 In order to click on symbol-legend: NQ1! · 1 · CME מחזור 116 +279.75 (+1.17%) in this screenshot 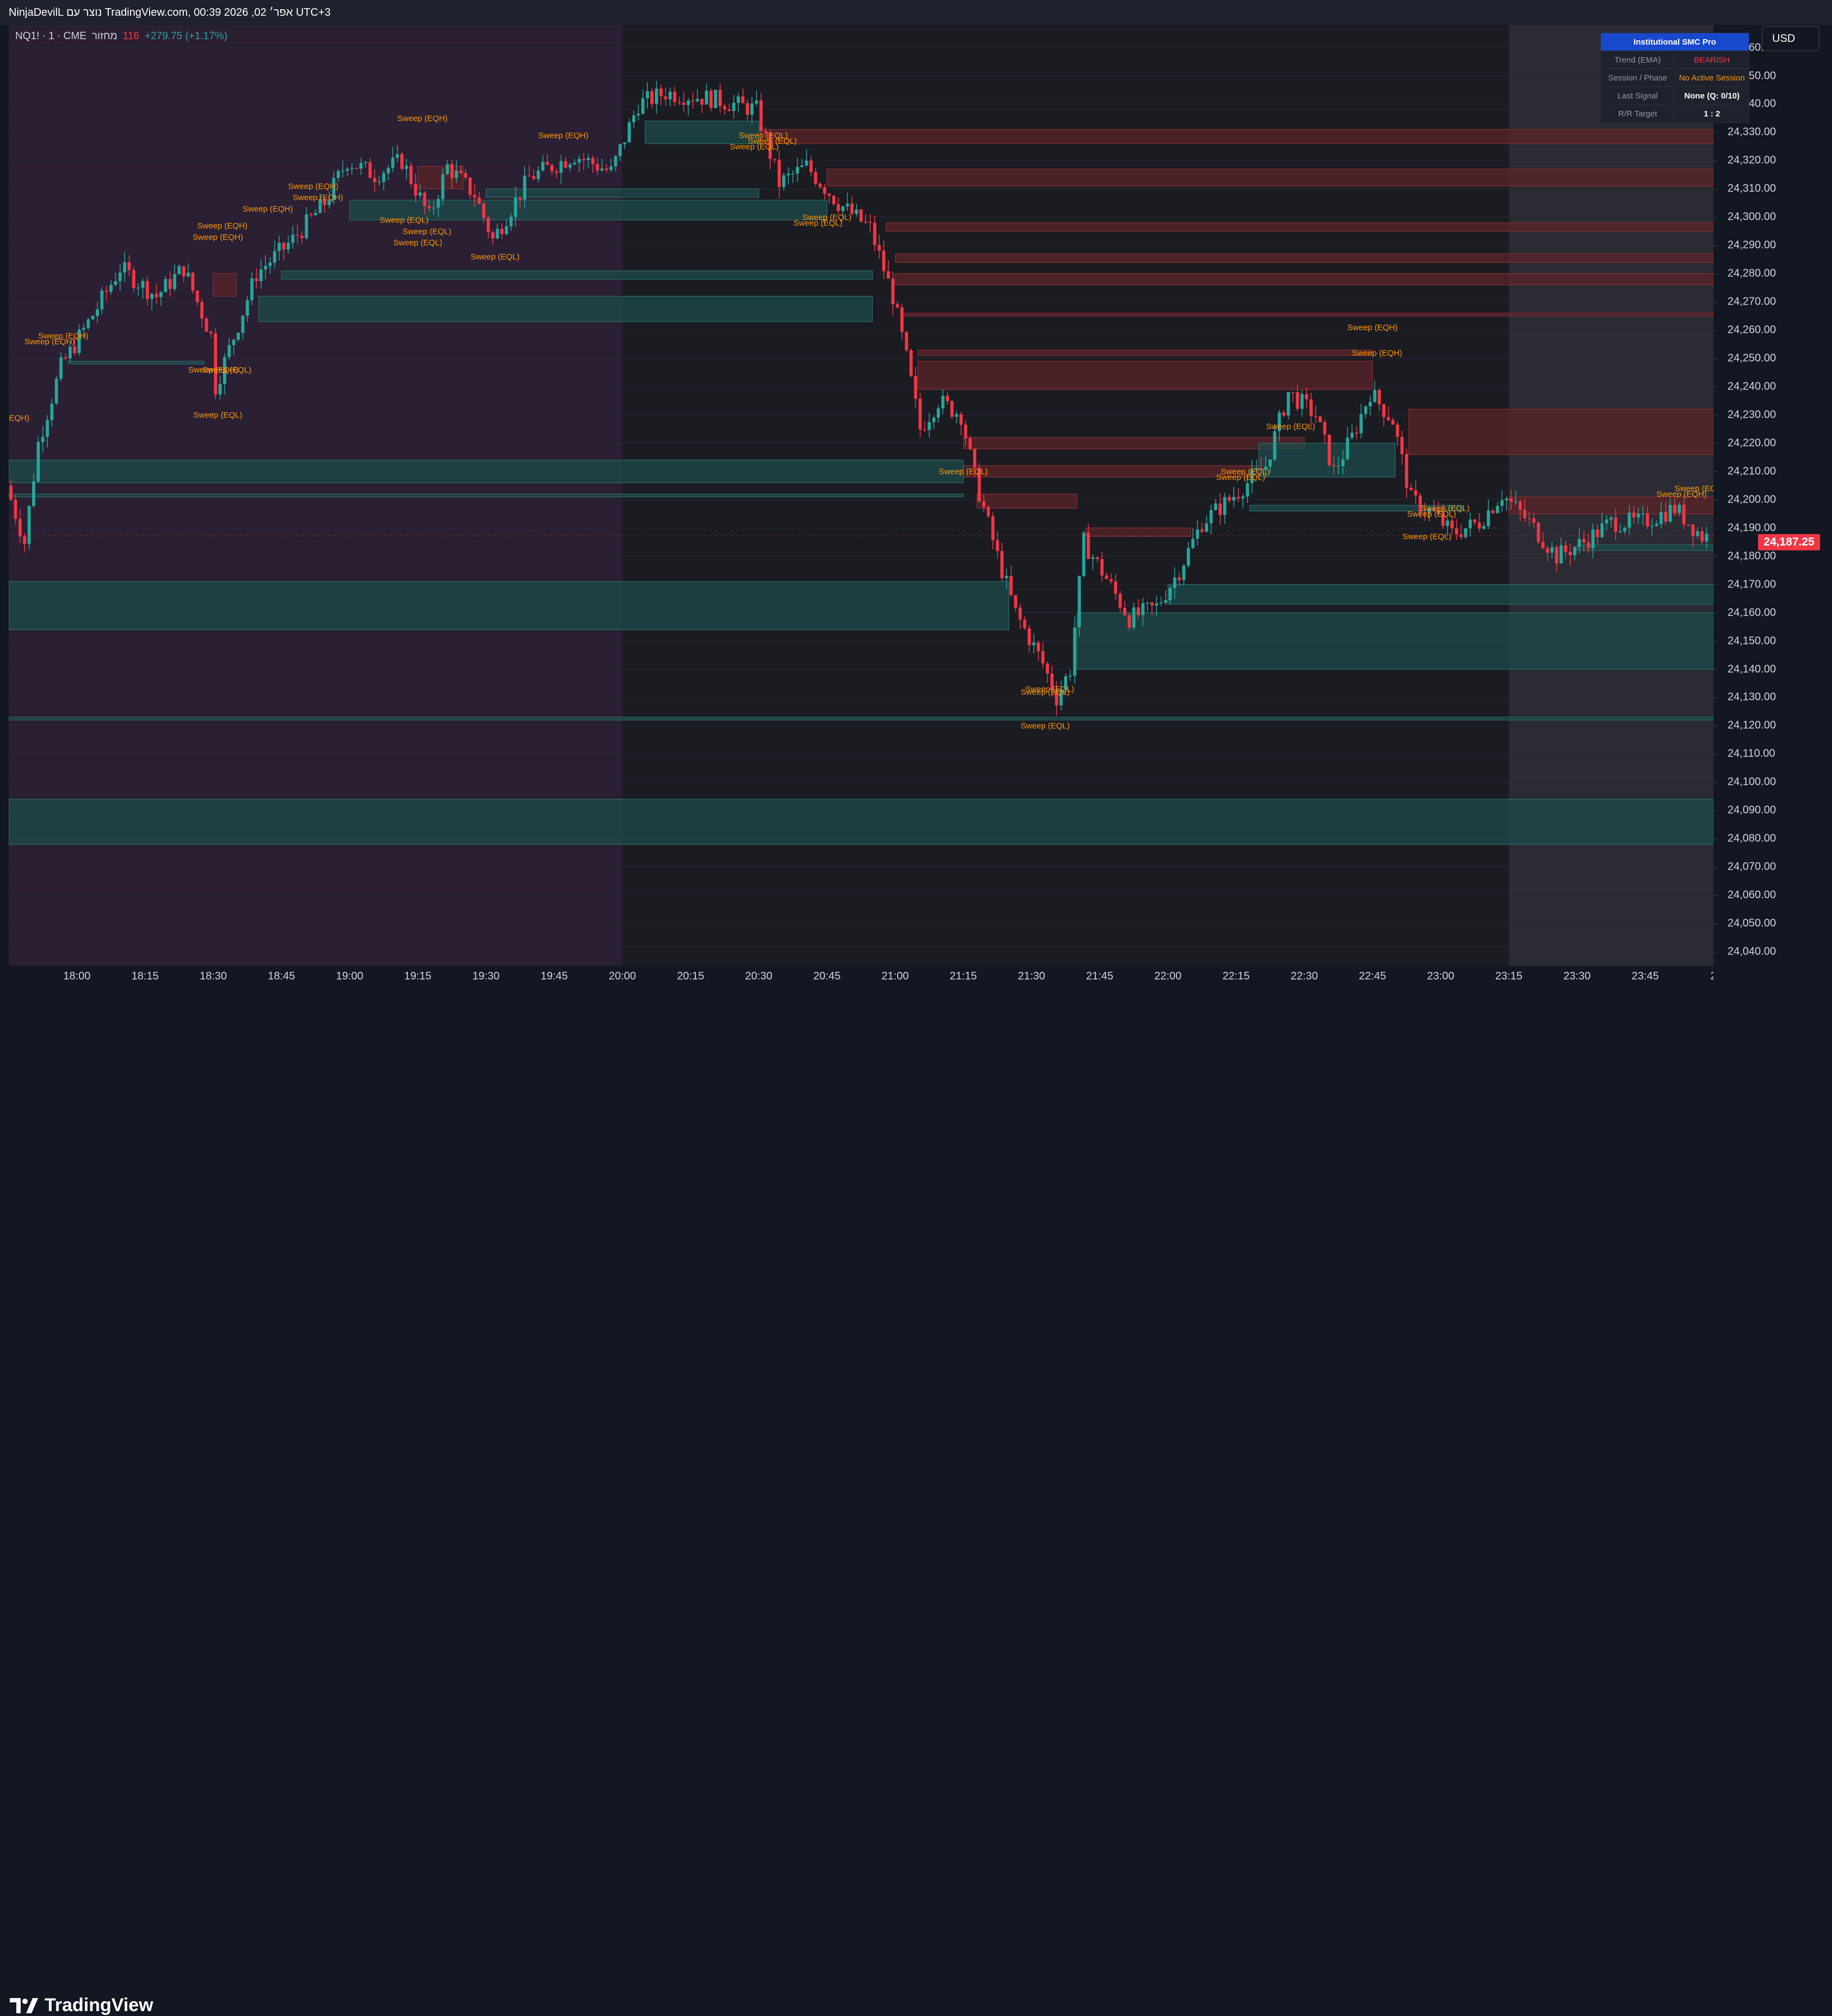, I will do `click(121, 36)`.